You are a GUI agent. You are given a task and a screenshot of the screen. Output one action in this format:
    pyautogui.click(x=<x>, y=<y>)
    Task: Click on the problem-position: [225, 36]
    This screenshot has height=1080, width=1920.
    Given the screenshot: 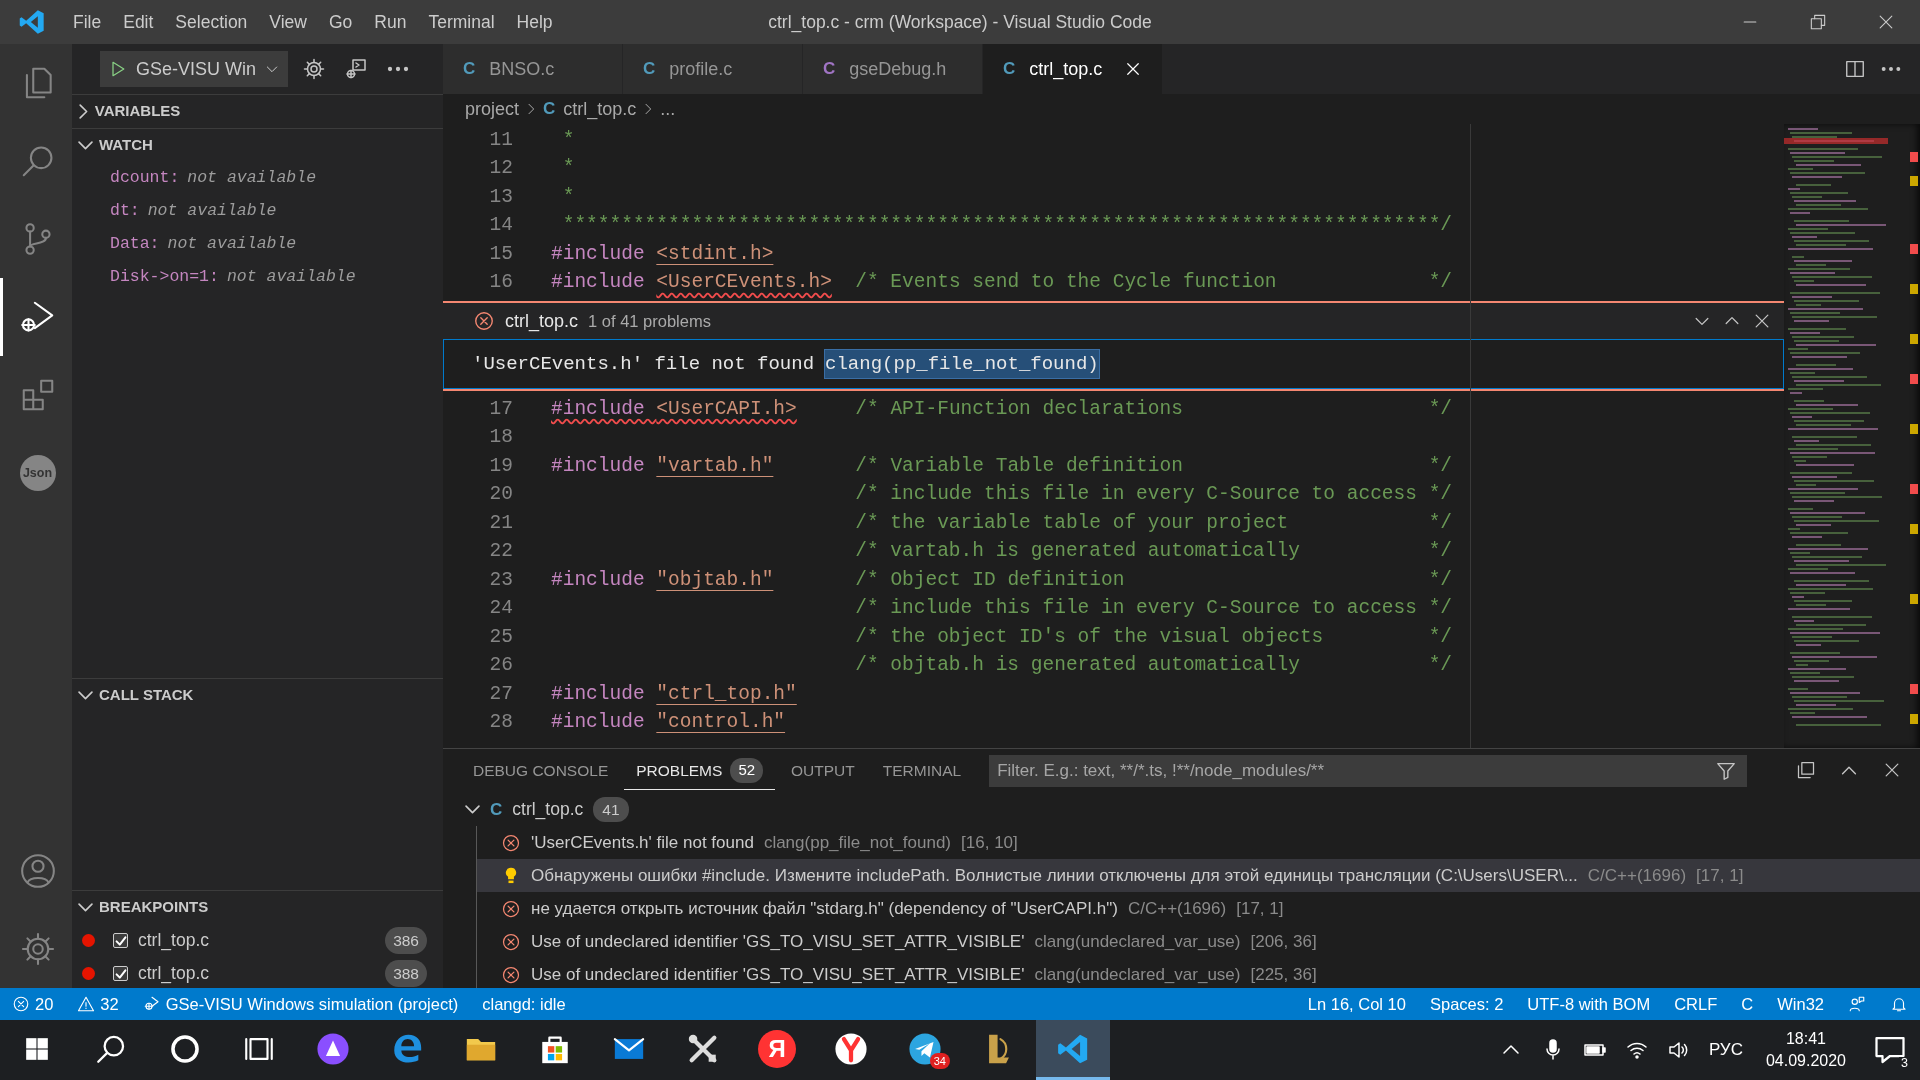 What is the action you would take?
    pyautogui.click(x=1283, y=974)
    